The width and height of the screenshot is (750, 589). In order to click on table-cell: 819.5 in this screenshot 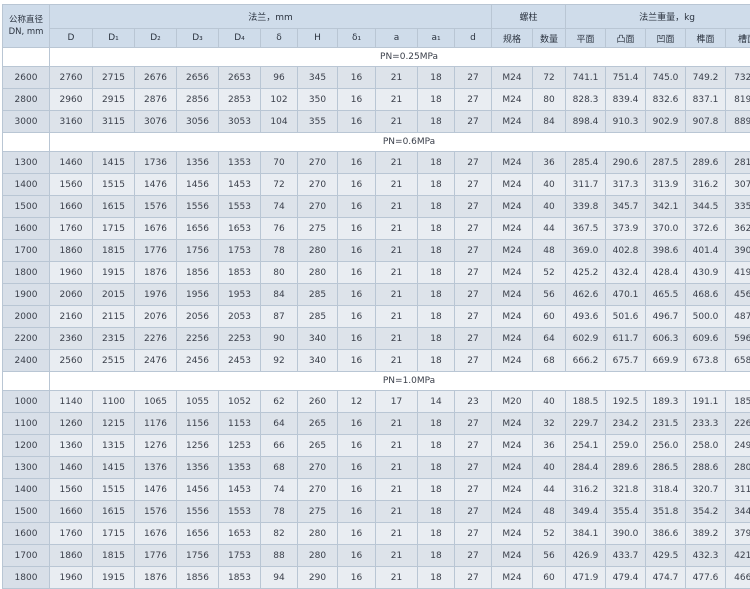, I will do `click(738, 100)`.